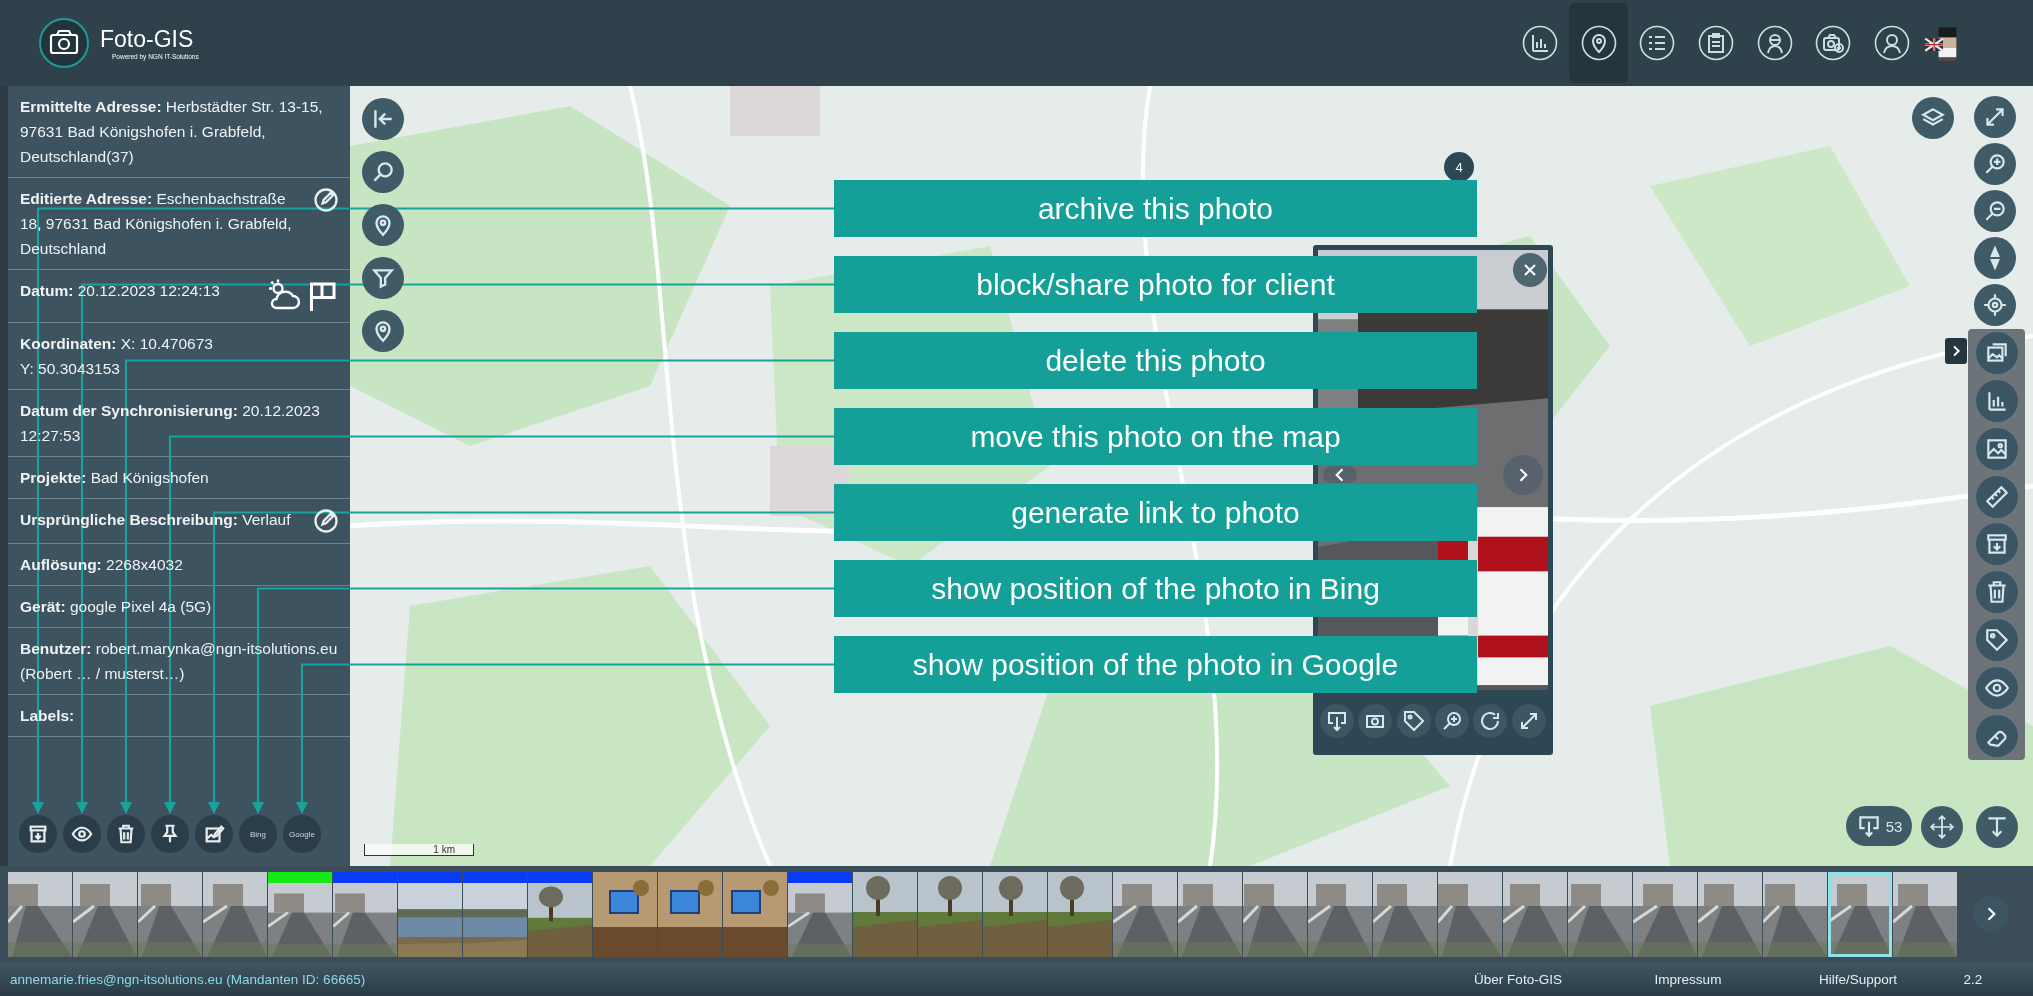  What do you see at coordinates (170, 423) in the screenshot?
I see `detail-text: Datum der Synchronisierung: 20.12.2023 12:27:53` at bounding box center [170, 423].